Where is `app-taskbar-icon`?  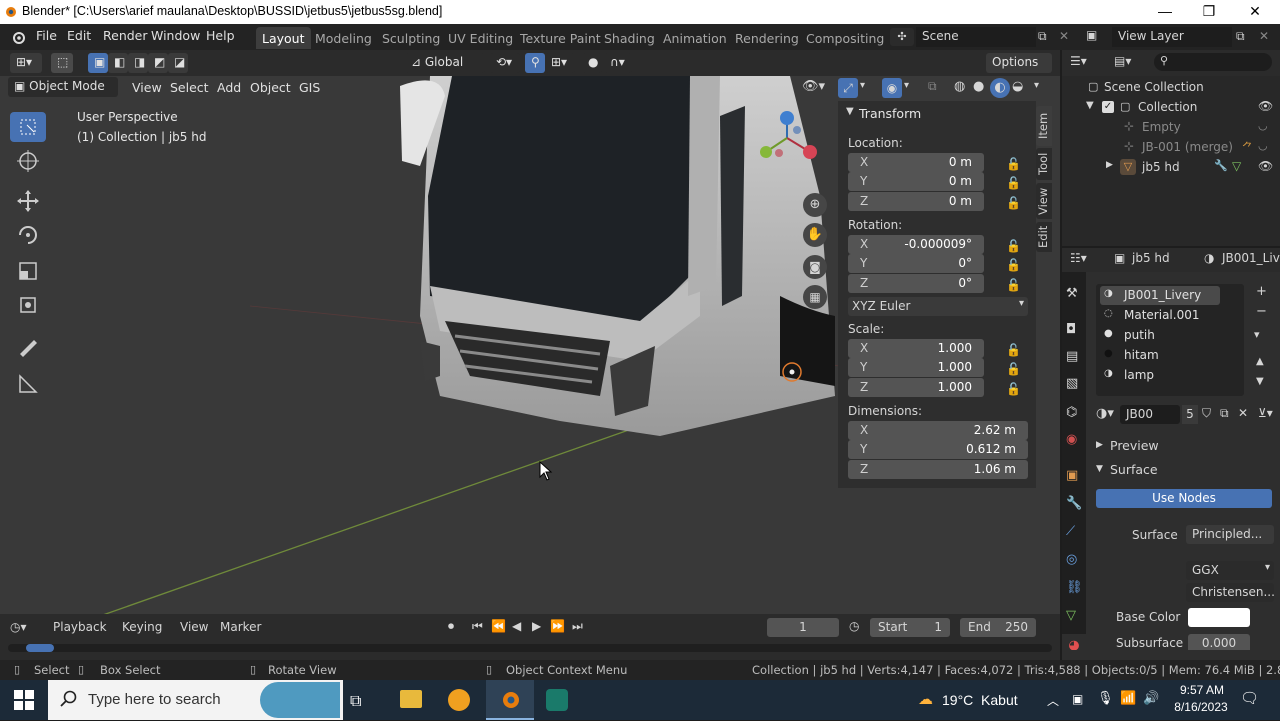 app-taskbar-icon is located at coordinates (557, 700).